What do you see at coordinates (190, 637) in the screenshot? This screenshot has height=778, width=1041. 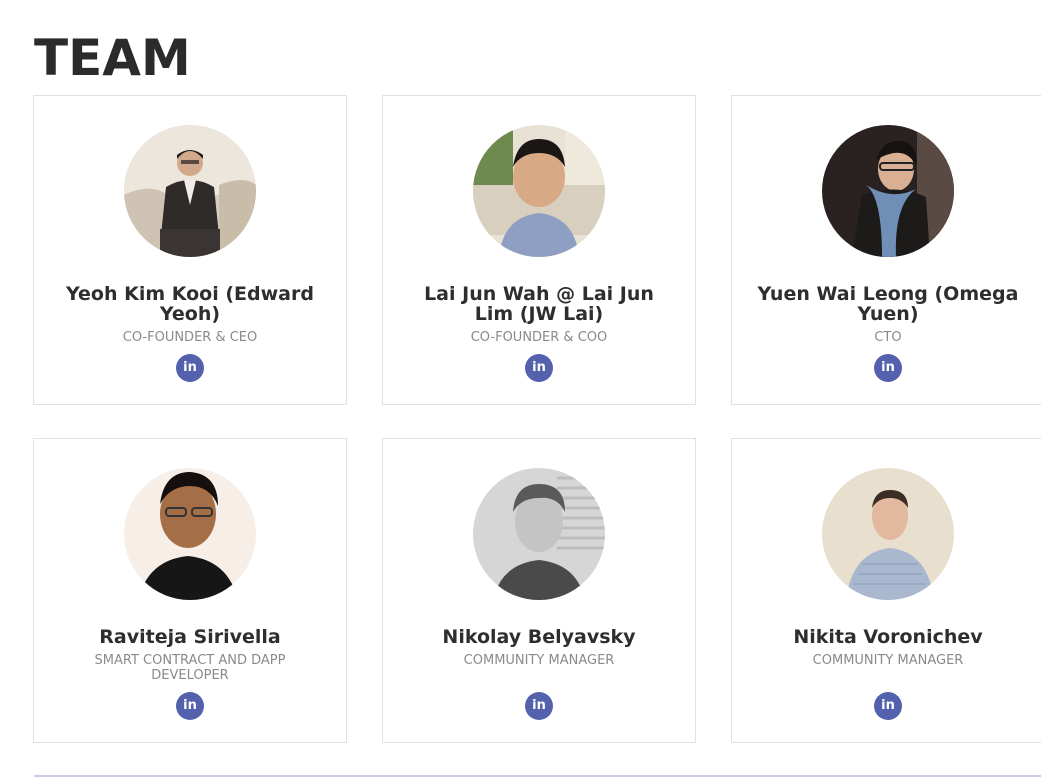 I see `member-name: Raviteja Sirivella` at bounding box center [190, 637].